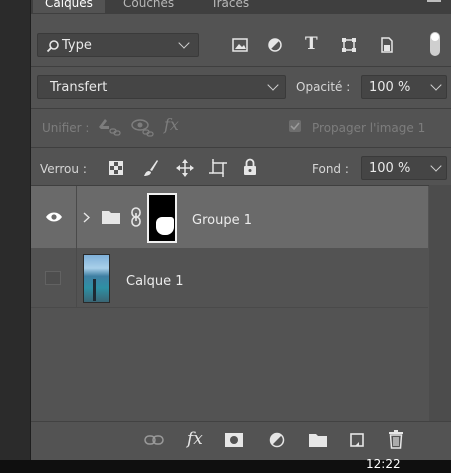  I want to click on left-dock-strip, so click(15, 230).